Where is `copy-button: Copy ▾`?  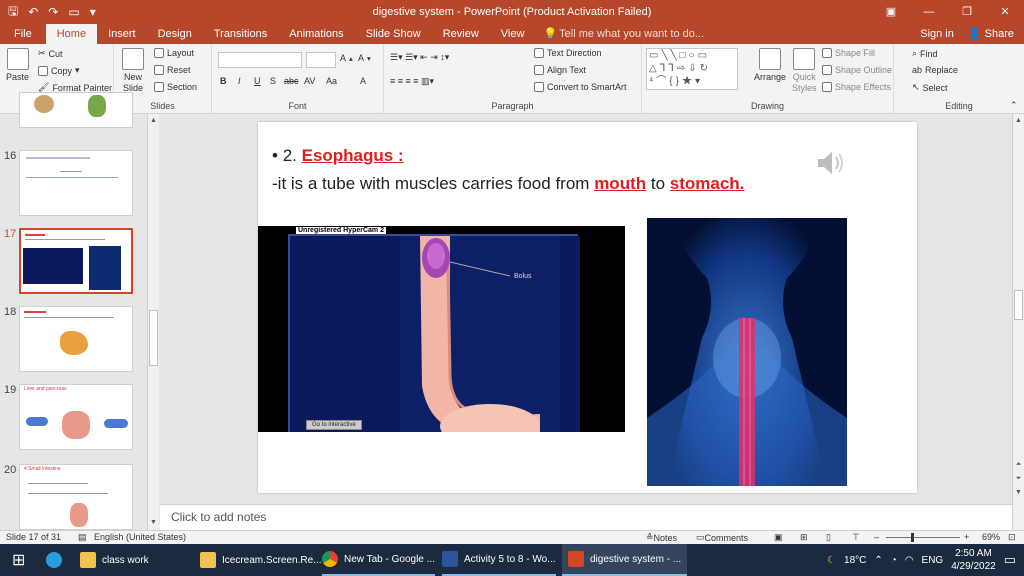 copy-button: Copy ▾ is located at coordinates (59, 70).